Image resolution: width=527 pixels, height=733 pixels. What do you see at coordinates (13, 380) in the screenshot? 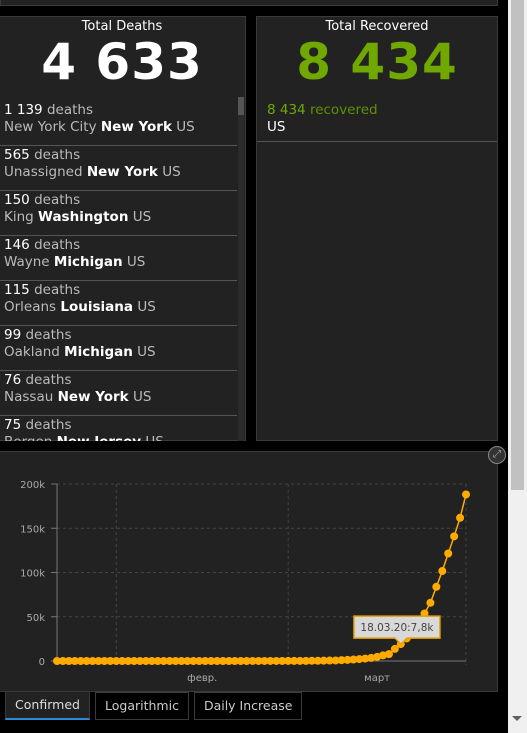
I see `death-count: 76` at bounding box center [13, 380].